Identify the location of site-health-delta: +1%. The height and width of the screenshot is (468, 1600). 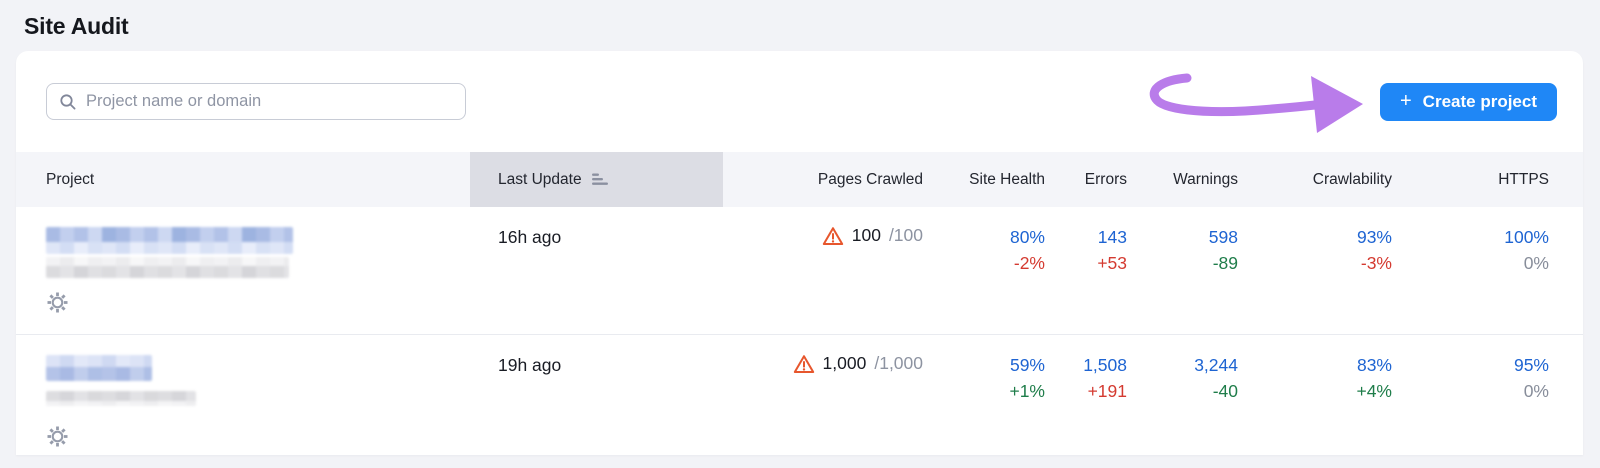
(1027, 391).